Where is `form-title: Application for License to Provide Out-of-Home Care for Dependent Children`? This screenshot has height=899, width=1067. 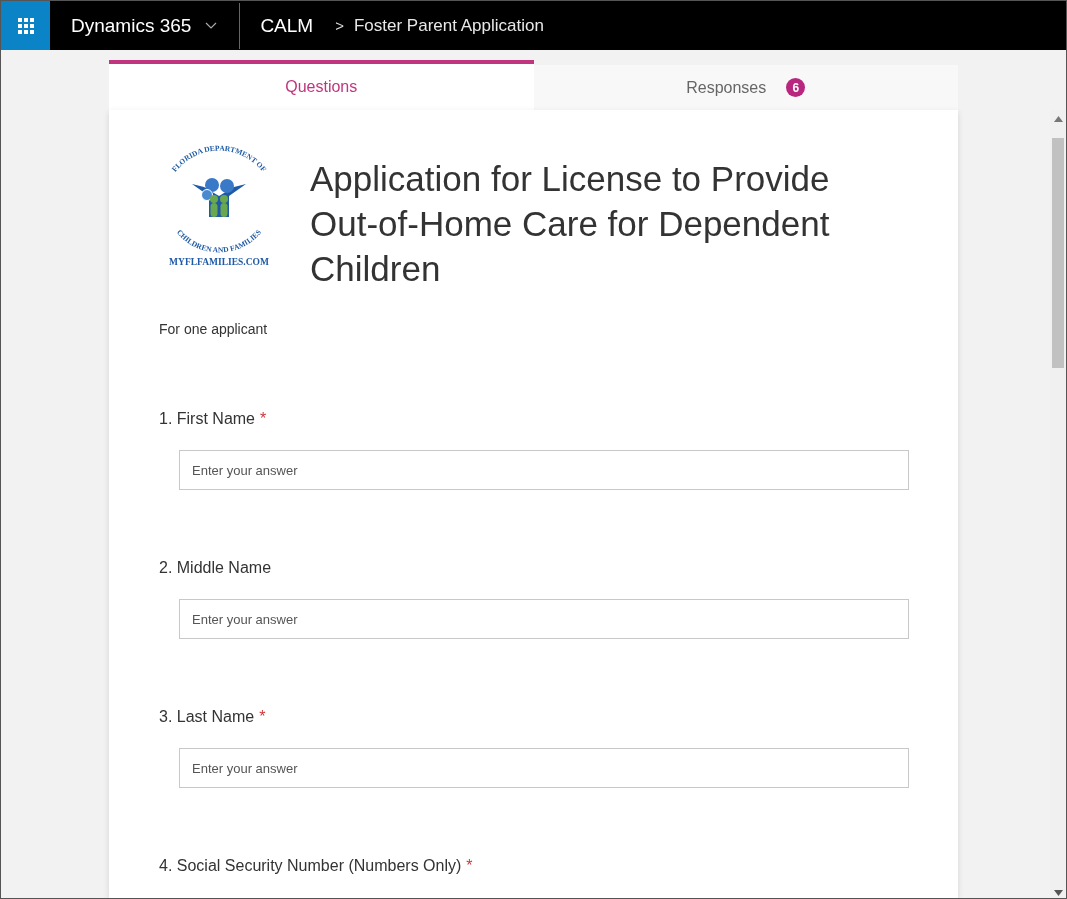
form-title: Application for License to Provide Out-of-Home Care for Dependent Children is located at coordinates (570, 224).